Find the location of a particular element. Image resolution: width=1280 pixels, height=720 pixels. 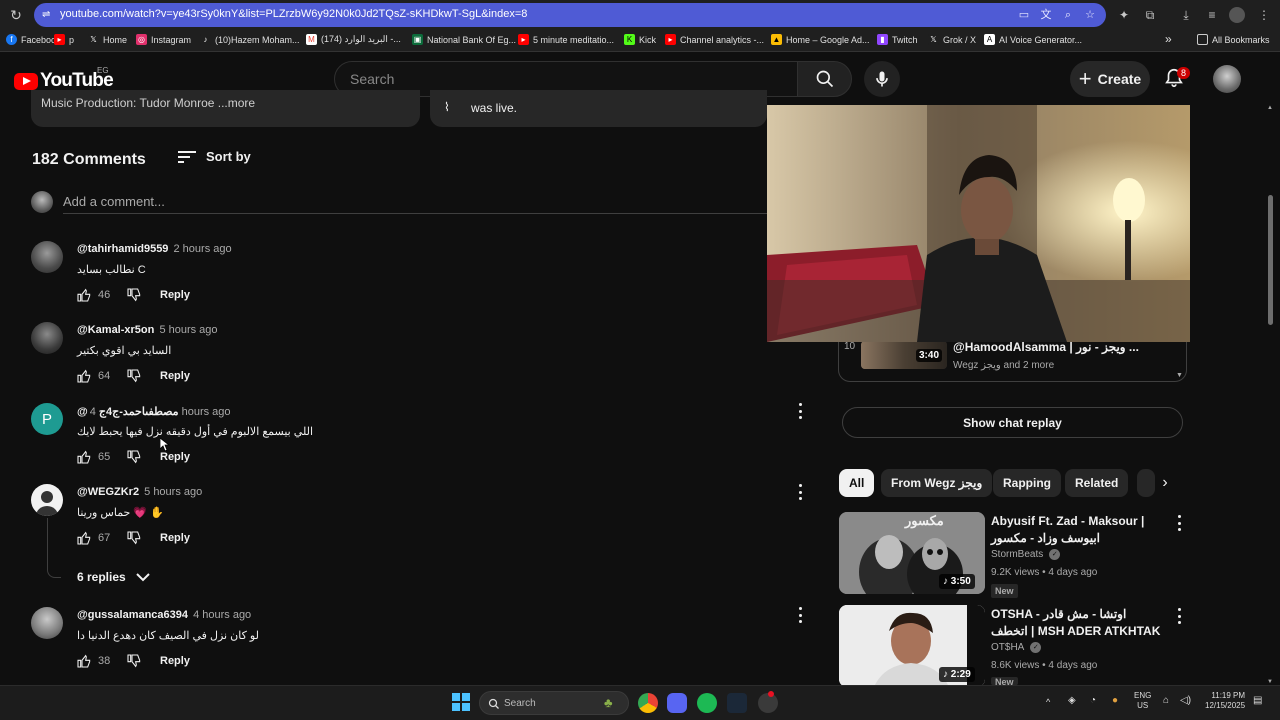

bookmark-star-icon: ☆ is located at coordinates (1090, 15).